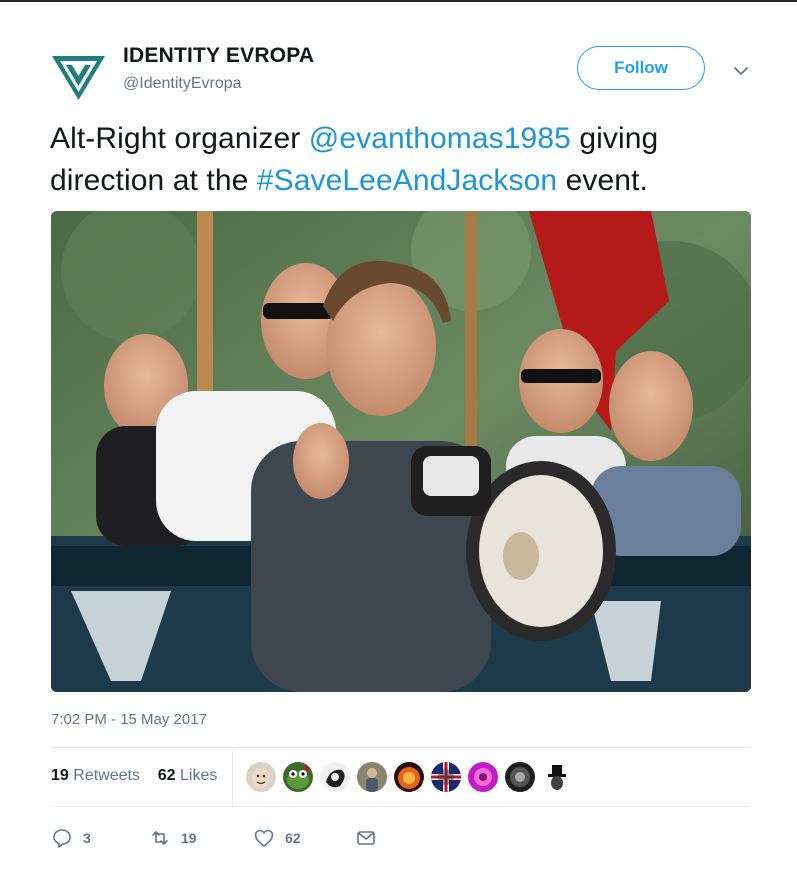 The image size is (797, 881). Describe the element at coordinates (182, 84) in the screenshot. I see `account-handle: @IdentityEvropa` at that location.